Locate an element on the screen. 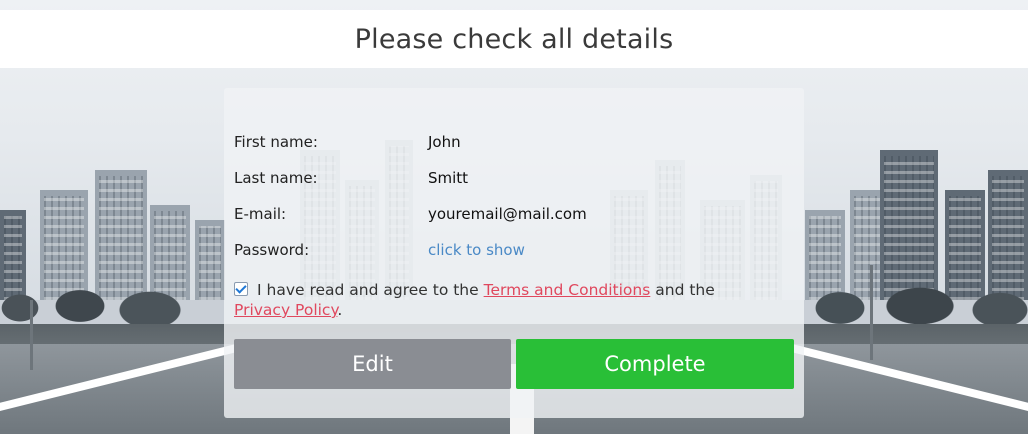 The height and width of the screenshot is (434, 1028). password-label: Password: is located at coordinates (272, 250).